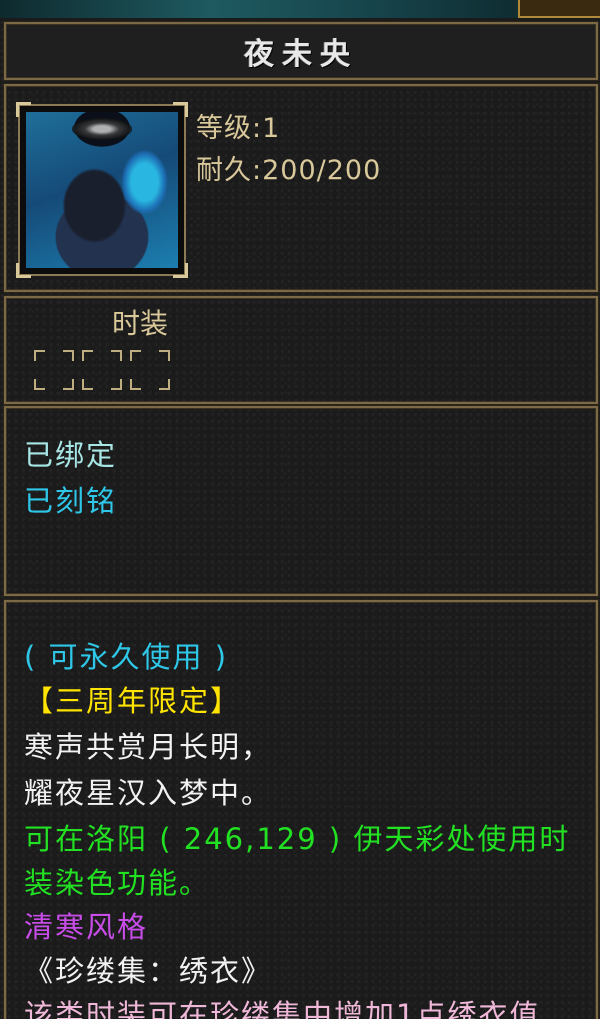 The width and height of the screenshot is (600, 1019). What do you see at coordinates (297, 839) in the screenshot?
I see `dye-text-1: 可在洛阳 ( 246,129 ) 伊天彩处使用时` at bounding box center [297, 839].